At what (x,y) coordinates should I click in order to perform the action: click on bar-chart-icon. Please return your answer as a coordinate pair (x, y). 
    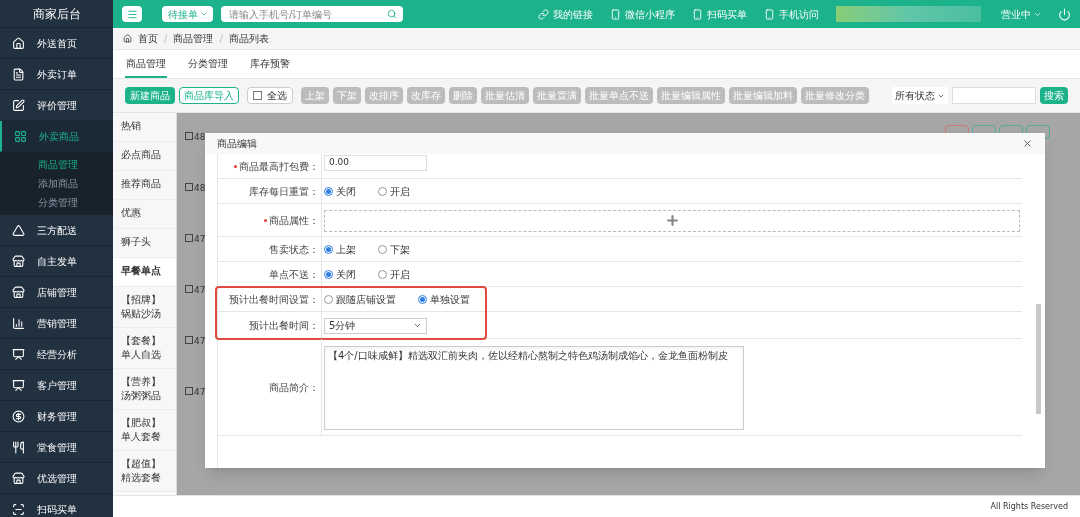
    Looking at the image, I should click on (18, 323).